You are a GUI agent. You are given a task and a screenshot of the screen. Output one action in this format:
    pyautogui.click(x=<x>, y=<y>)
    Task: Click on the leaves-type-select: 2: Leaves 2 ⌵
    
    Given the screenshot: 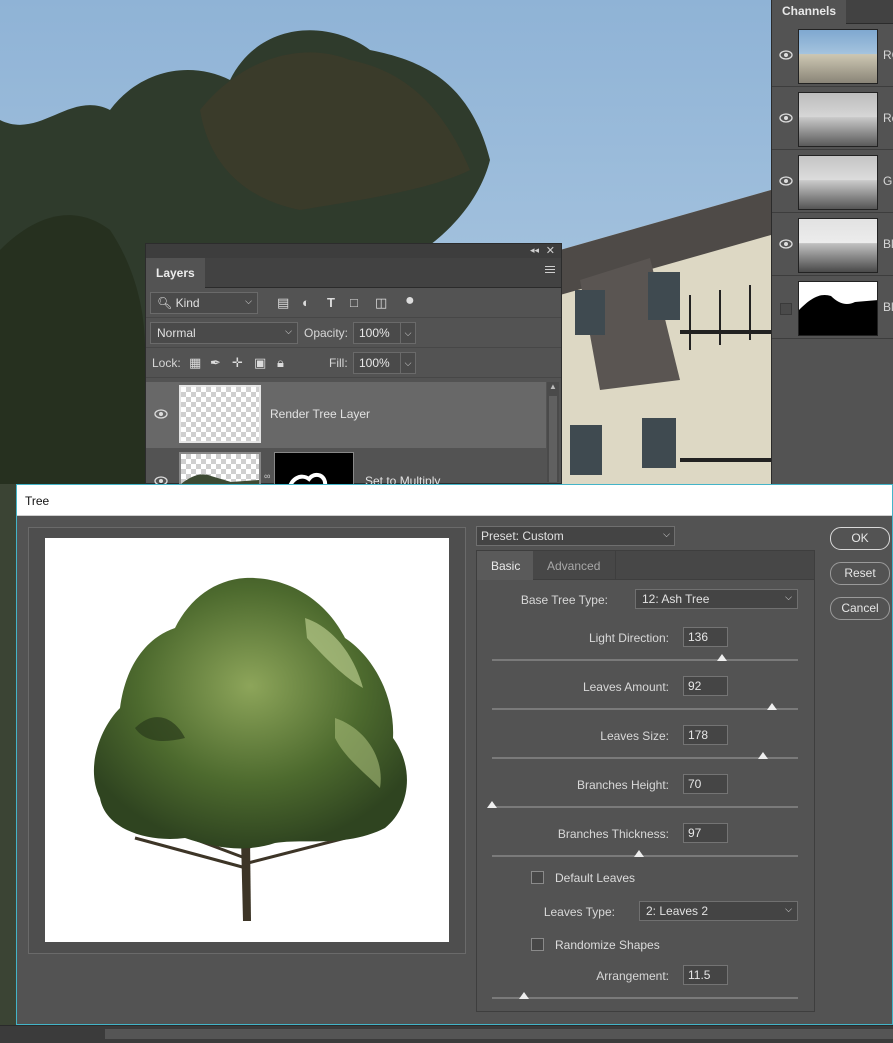 What is the action you would take?
    pyautogui.click(x=718, y=911)
    